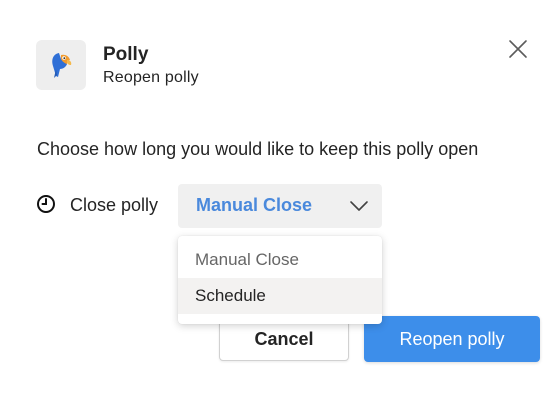 This screenshot has height=410, width=560. I want to click on close-icon, so click(518, 49).